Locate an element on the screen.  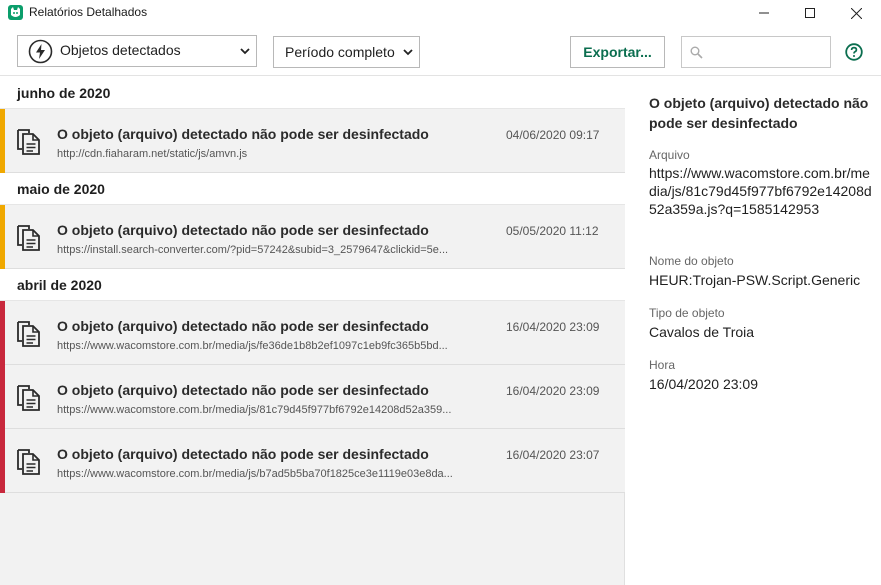
help-icon is located at coordinates (854, 52).